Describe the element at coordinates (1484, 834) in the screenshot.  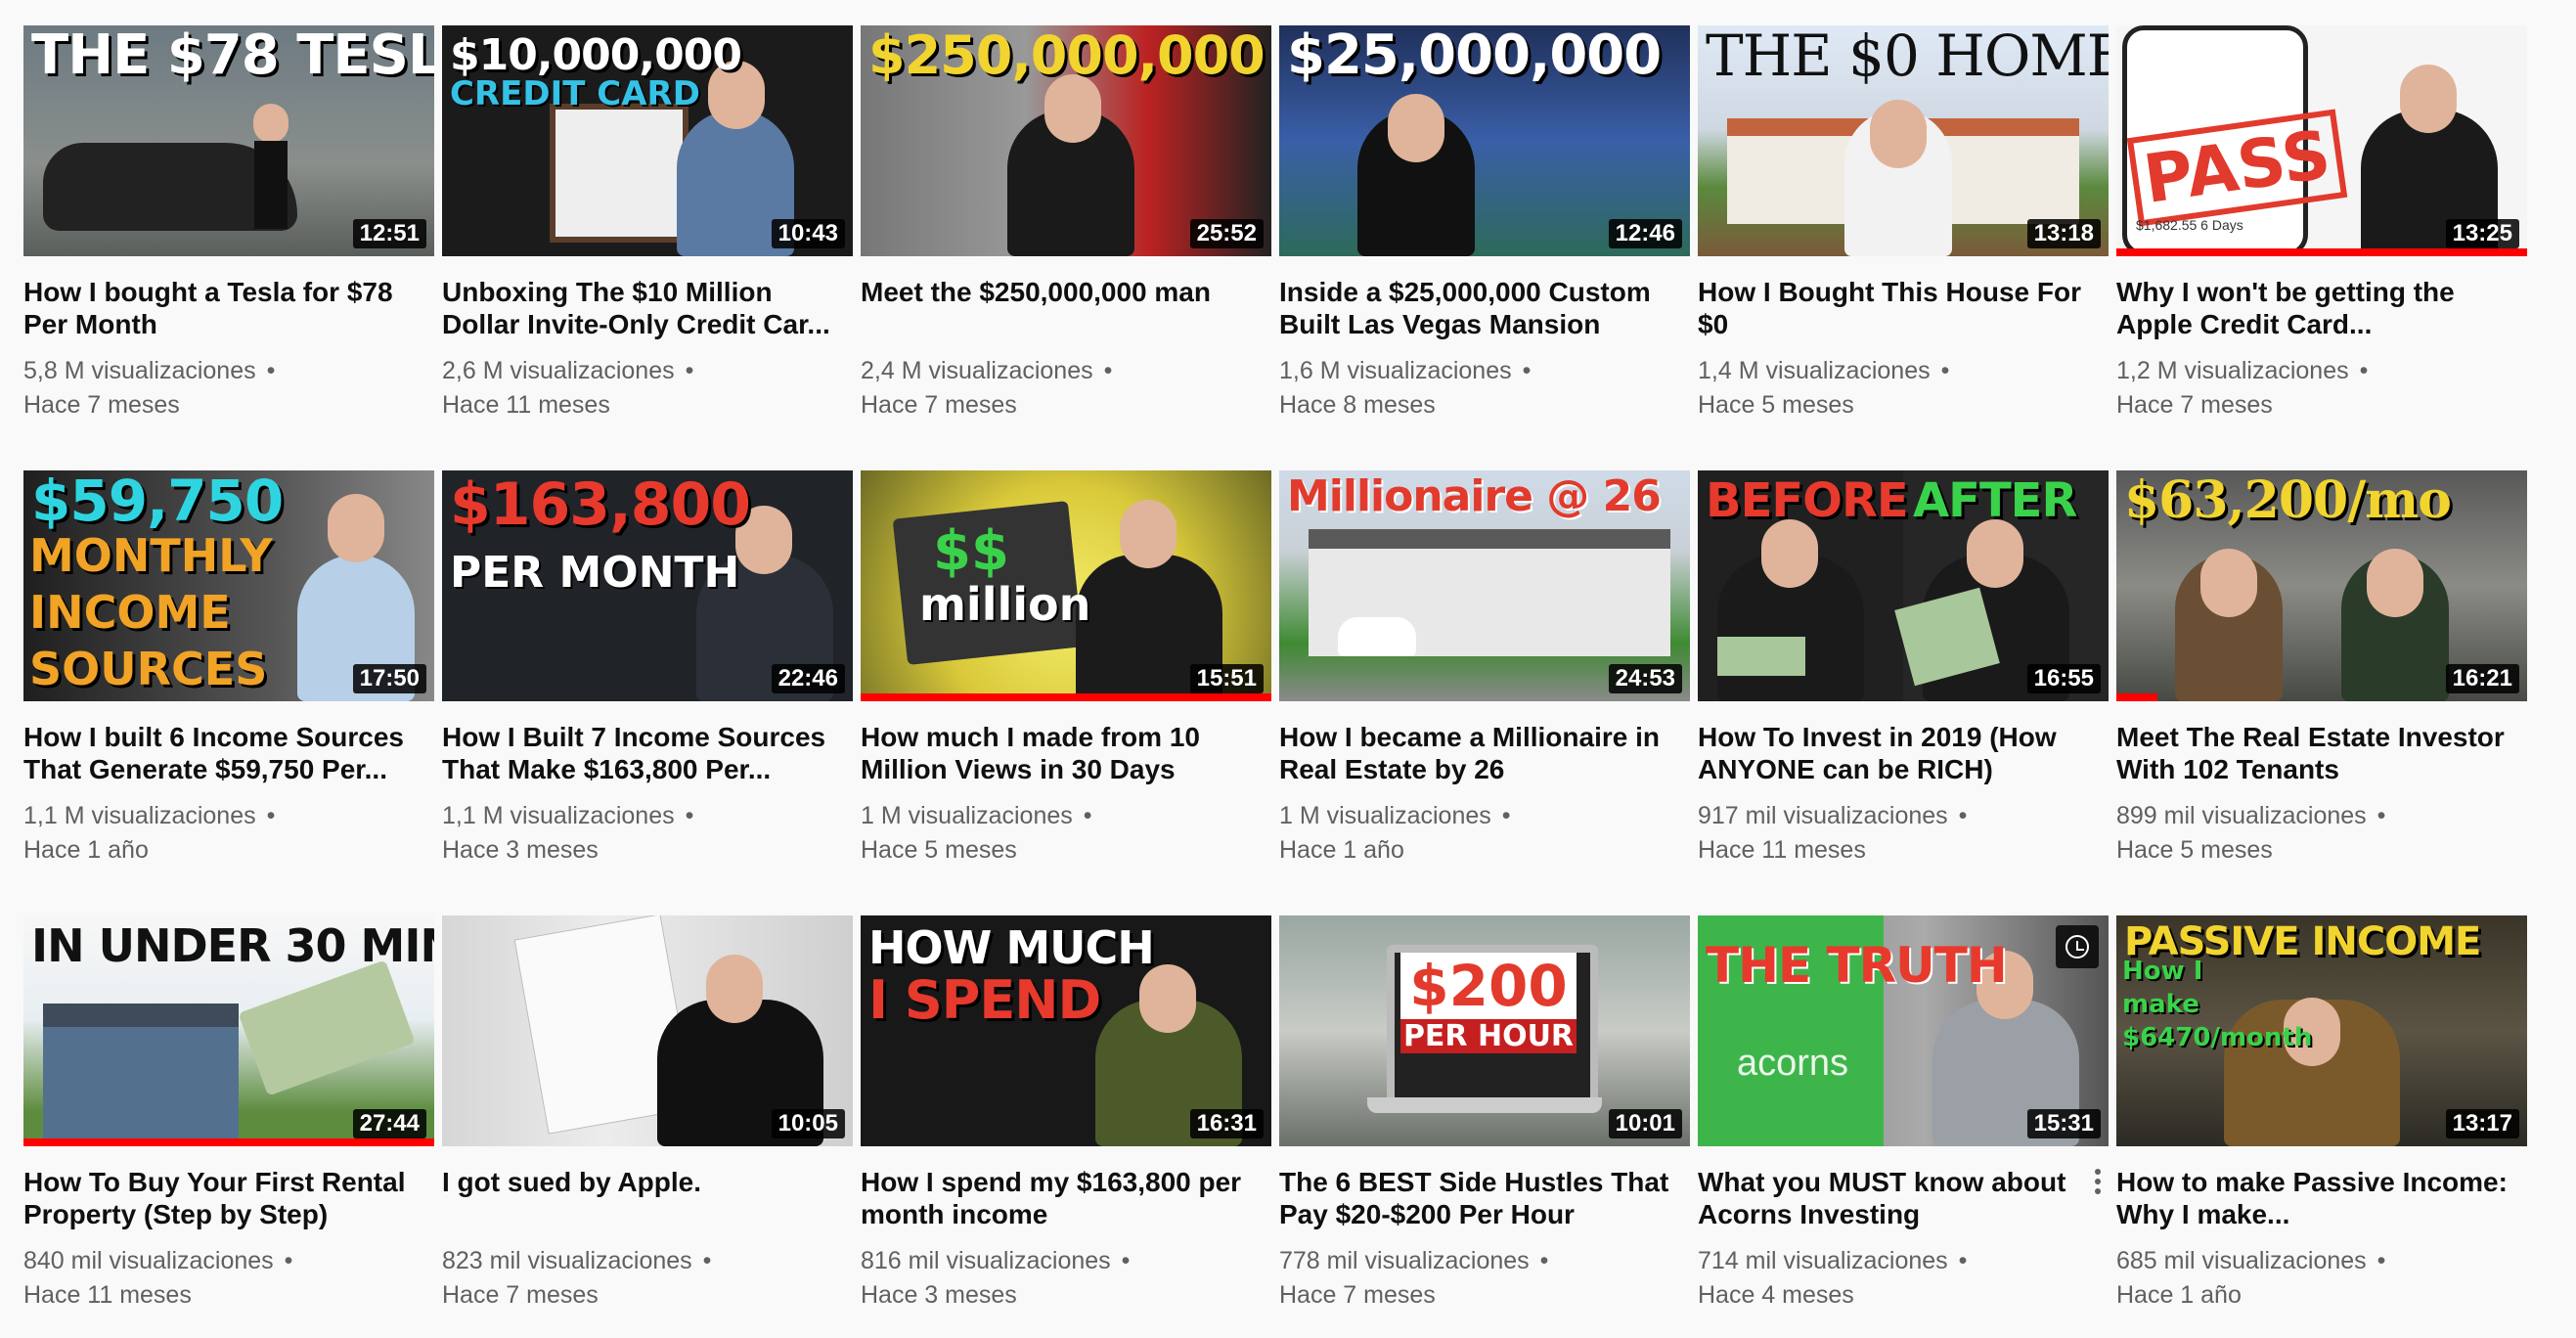
I see `video-meta: 1 M visualizaciones • Hace 1 año` at that location.